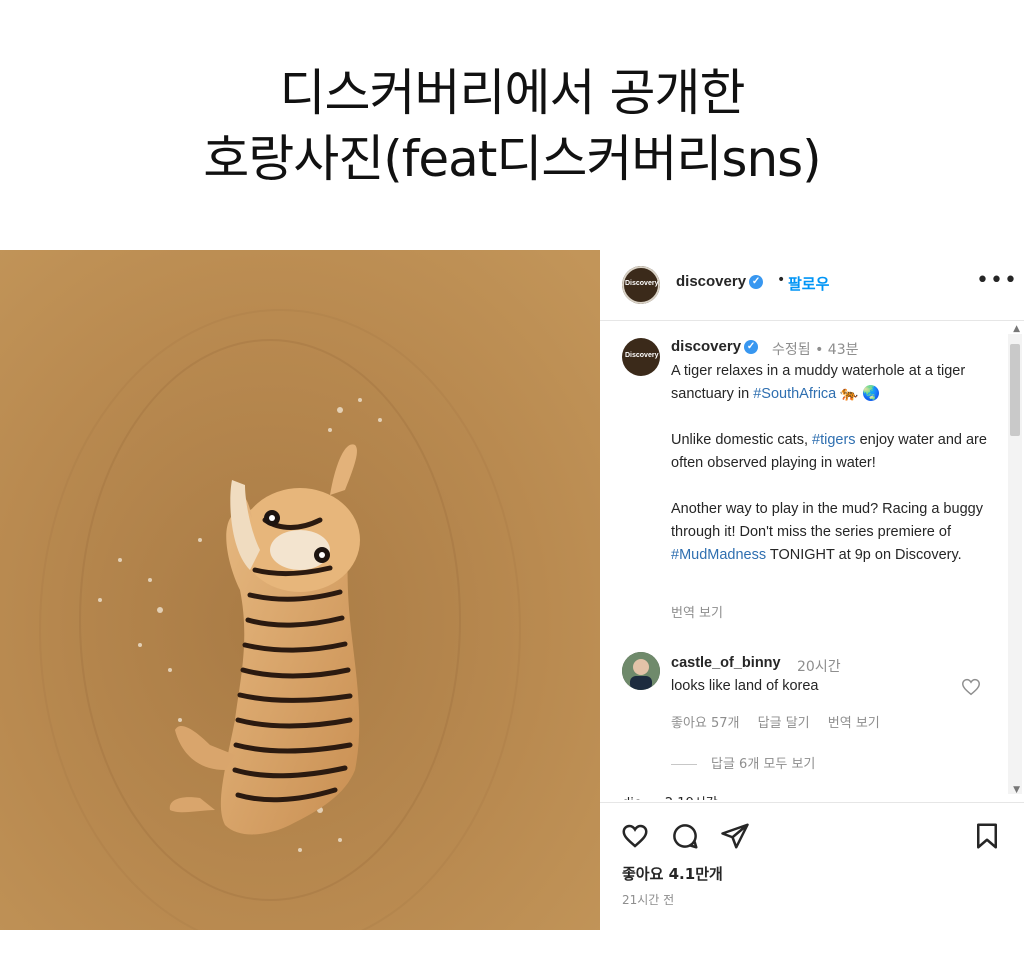 This screenshot has height=956, width=1024. I want to click on header-username-text: discovery, so click(711, 281).